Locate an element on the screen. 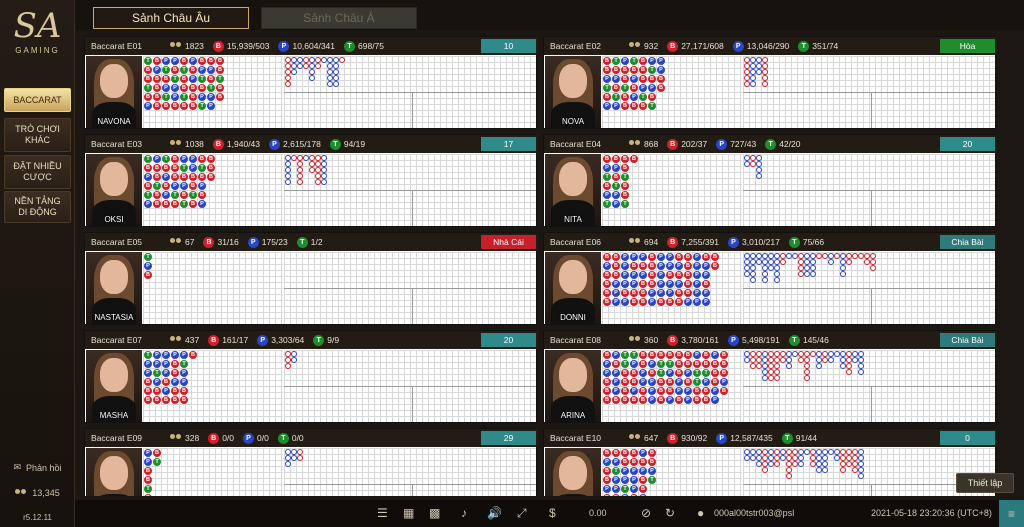 Image resolution: width=1024 pixels, height=527 pixels. multi-grid-view-icon: ▩ is located at coordinates (434, 513).